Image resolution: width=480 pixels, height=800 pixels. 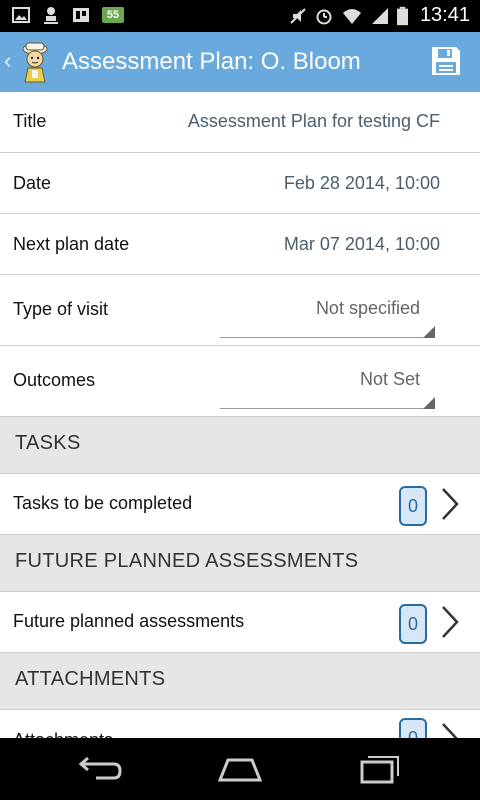 What do you see at coordinates (54, 380) in the screenshot?
I see `outcomes-label: Outcomes` at bounding box center [54, 380].